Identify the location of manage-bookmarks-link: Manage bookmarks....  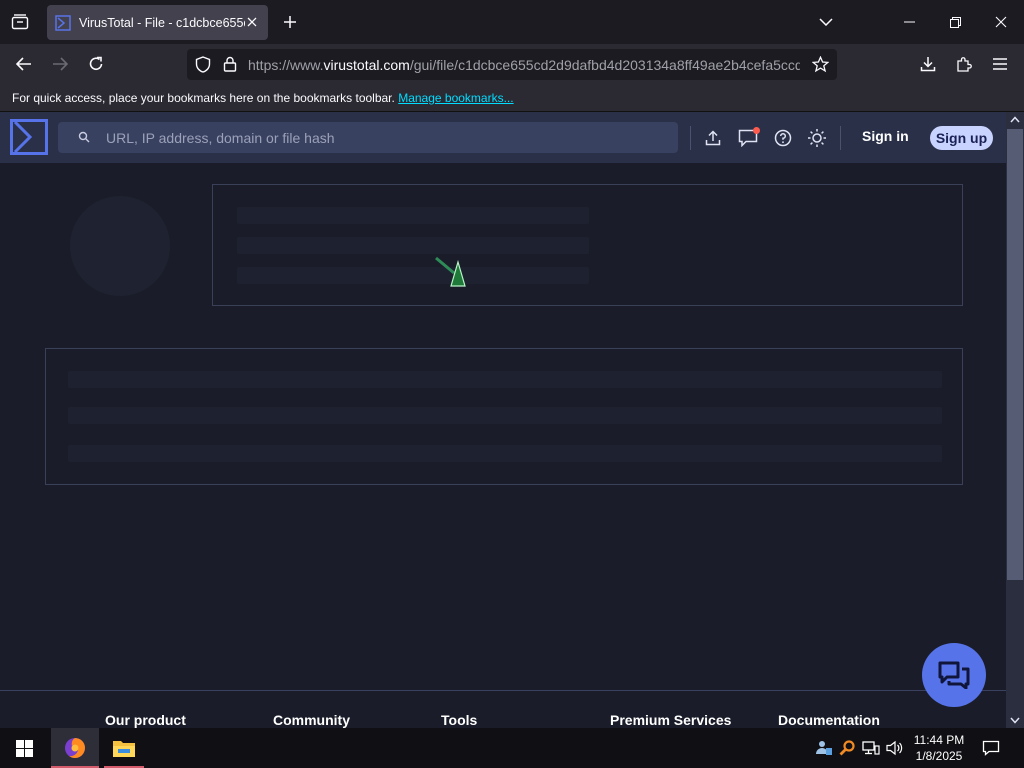
(455, 98).